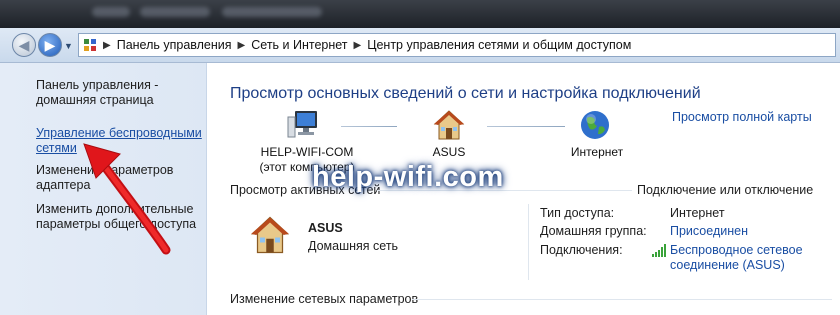  What do you see at coordinates (725, 190) in the screenshot?
I see `connect-disconnect-link: Подключение или отключение` at bounding box center [725, 190].